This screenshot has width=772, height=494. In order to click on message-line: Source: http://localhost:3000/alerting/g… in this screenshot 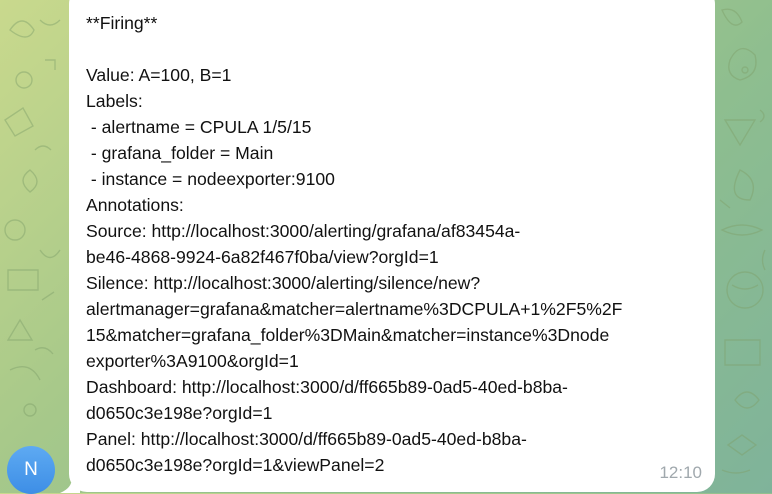, I will do `click(303, 231)`.